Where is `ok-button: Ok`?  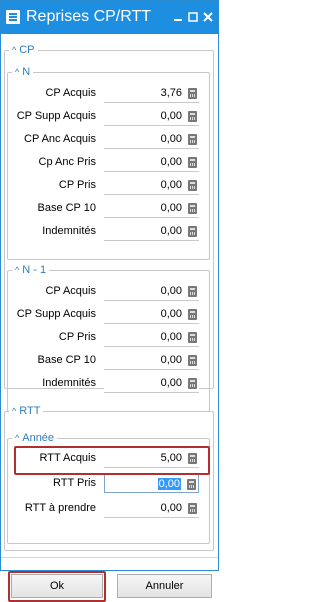 ok-button: Ok is located at coordinates (57, 586).